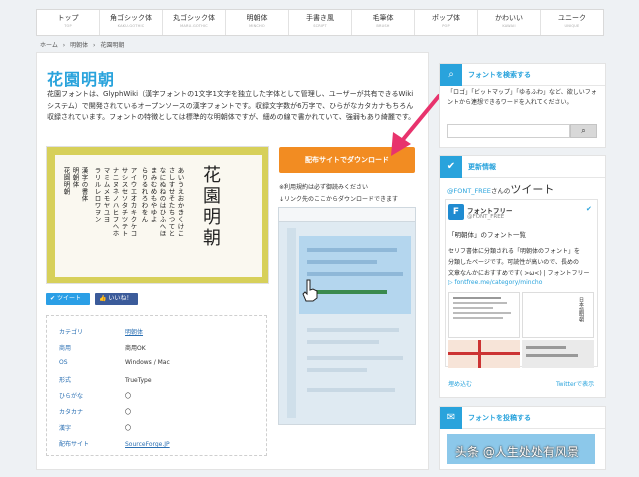  I want to click on nav-item-pop: ポップ体 POP, so click(446, 22).